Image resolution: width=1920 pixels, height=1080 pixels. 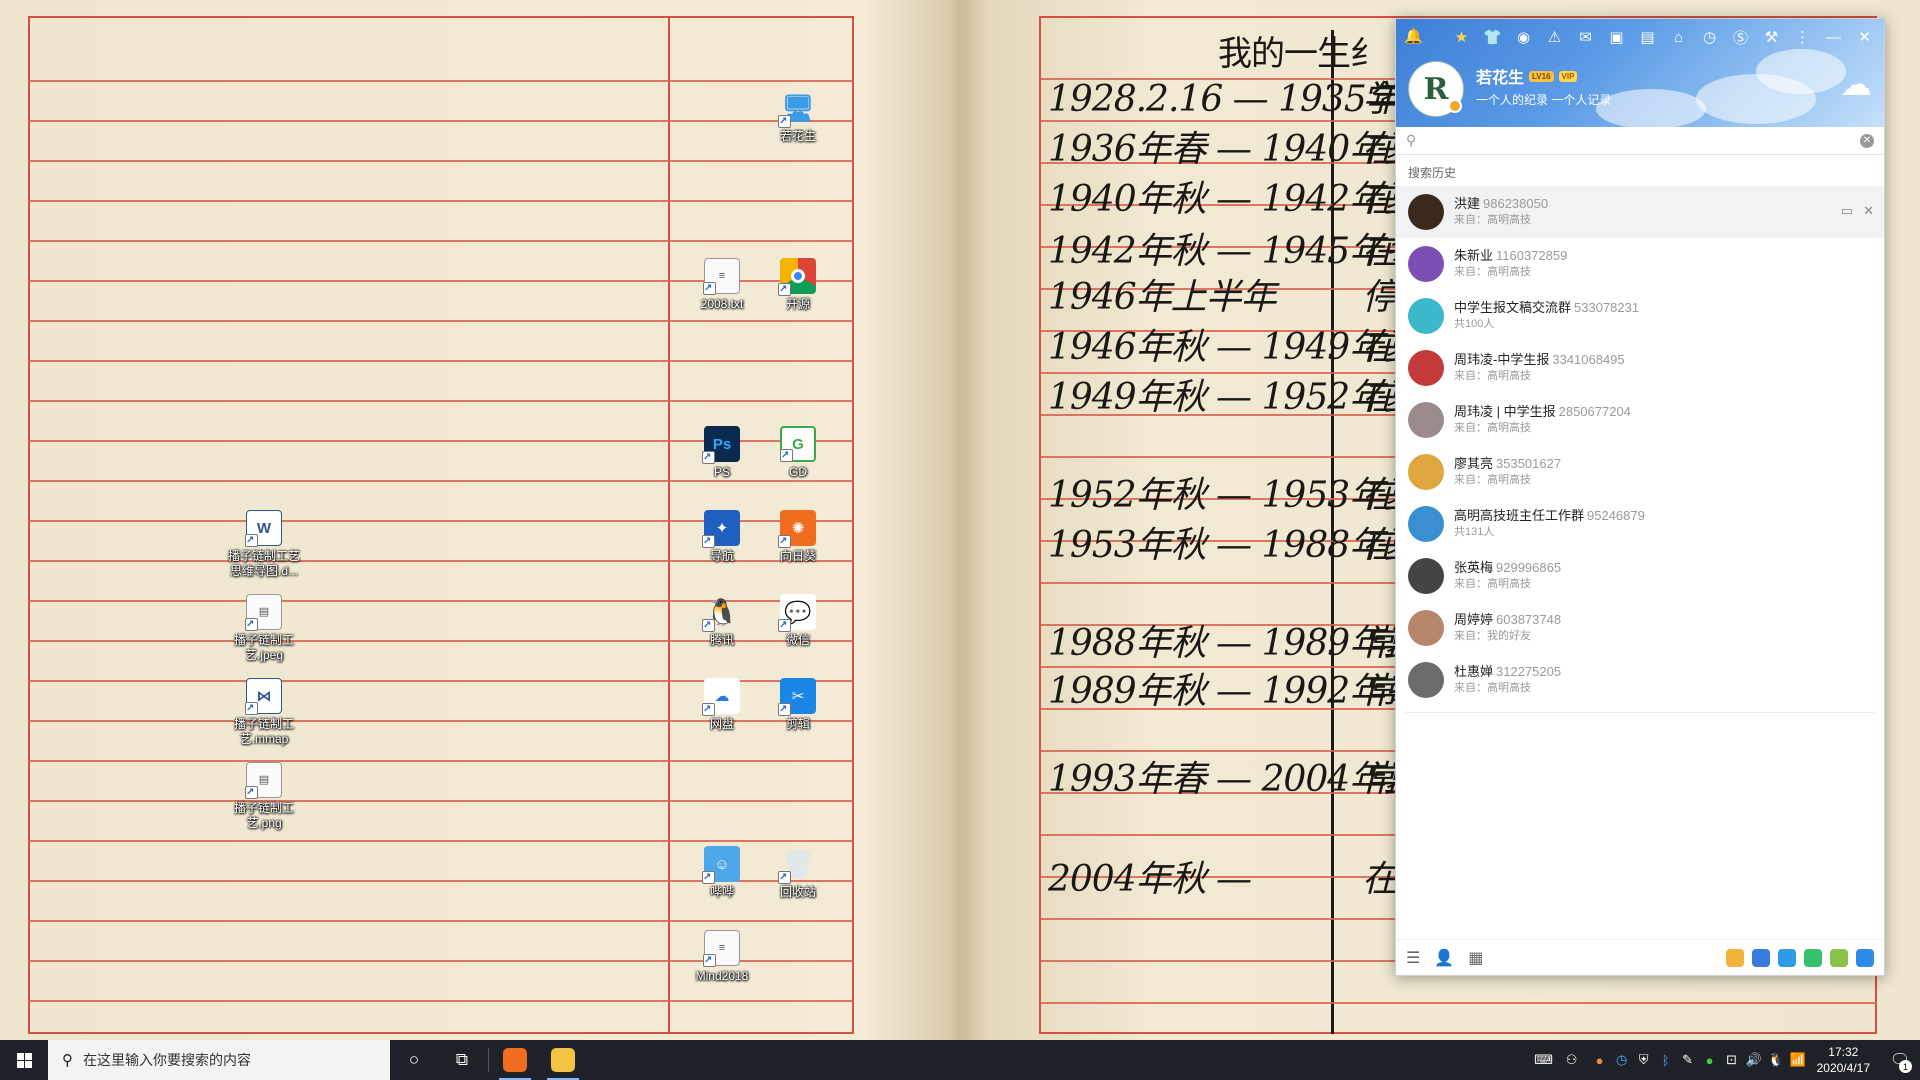 I want to click on desktop-icon: PsPS, so click(x=722, y=453).